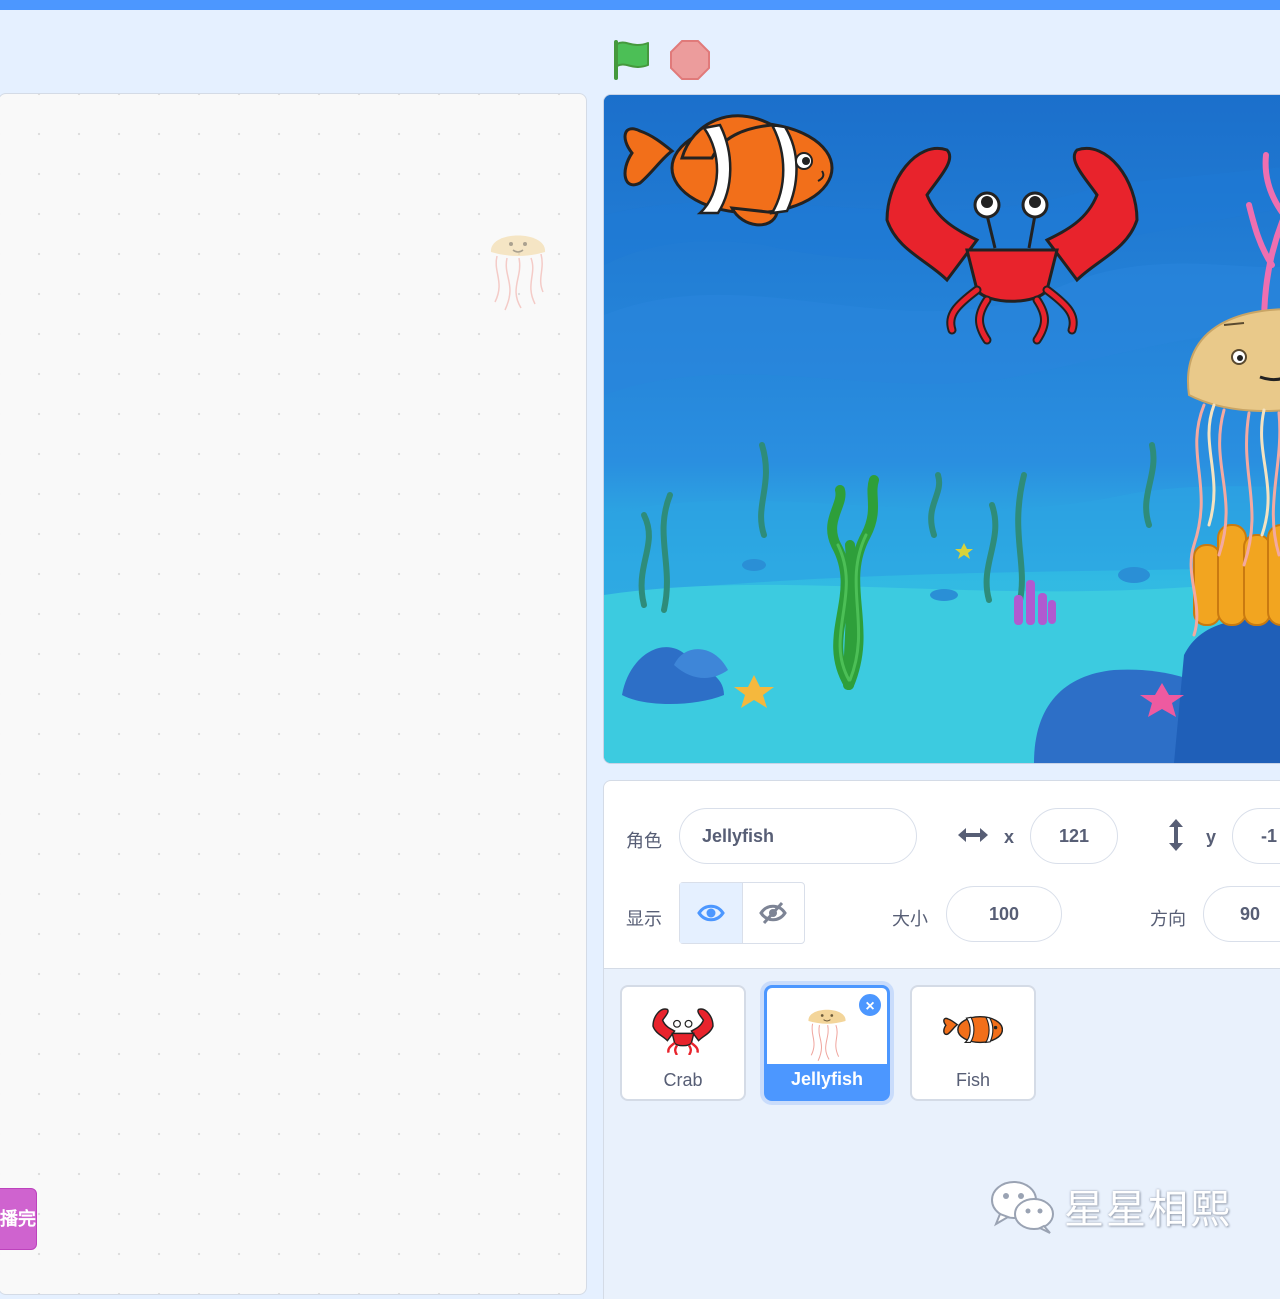  What do you see at coordinates (827, 1081) in the screenshot?
I see `sprite-tile-label: Jellyfish` at bounding box center [827, 1081].